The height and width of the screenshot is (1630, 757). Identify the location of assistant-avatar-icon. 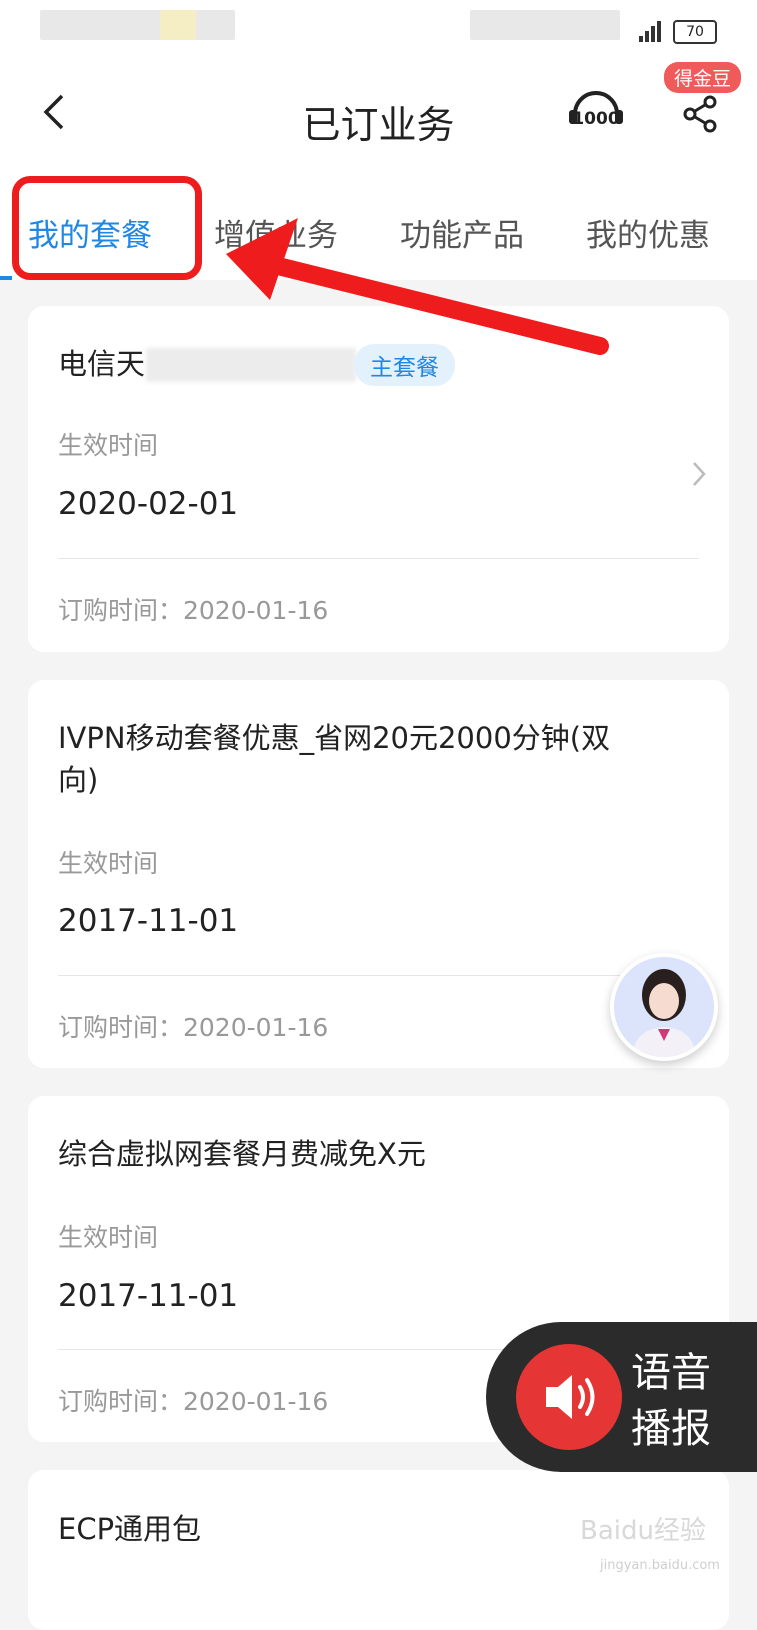
(664, 1007).